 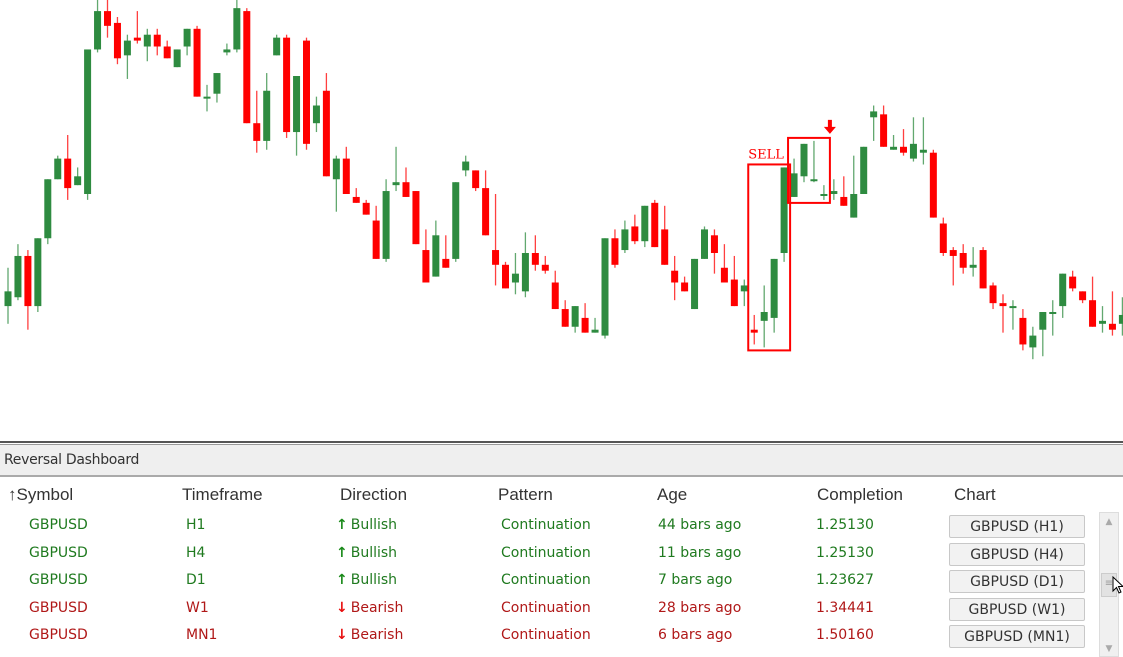 What do you see at coordinates (1017, 554) in the screenshot?
I see `open-chart-button: GBPUSD (H4)` at bounding box center [1017, 554].